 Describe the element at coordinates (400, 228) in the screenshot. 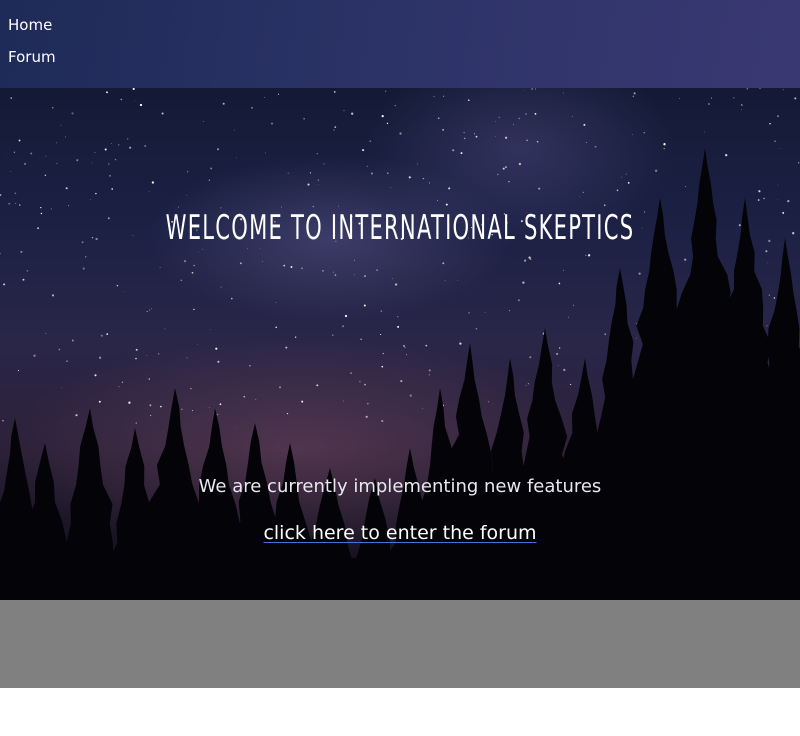

I see `hero-title: WELCOME TO INTERNATIONAL SKEPTICS` at that location.